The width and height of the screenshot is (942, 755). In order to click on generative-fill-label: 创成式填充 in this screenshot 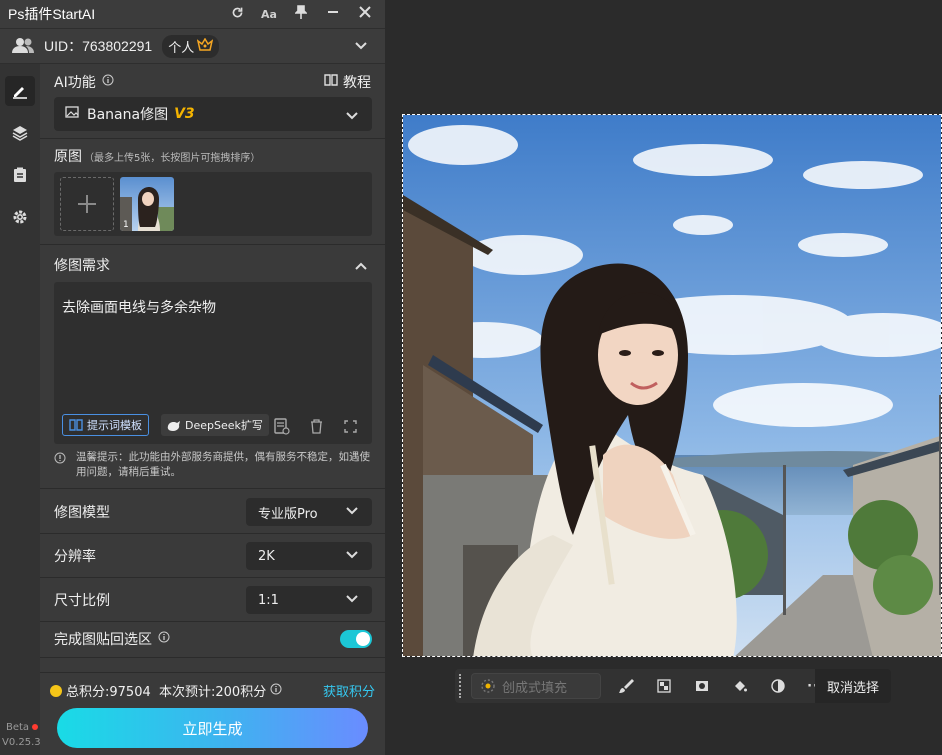, I will do `click(535, 688)`.